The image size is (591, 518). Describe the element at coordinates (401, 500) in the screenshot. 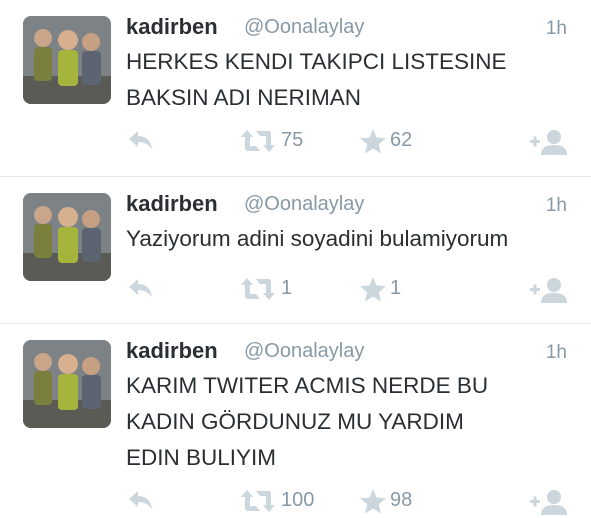

I see `favorite-count: 98` at that location.